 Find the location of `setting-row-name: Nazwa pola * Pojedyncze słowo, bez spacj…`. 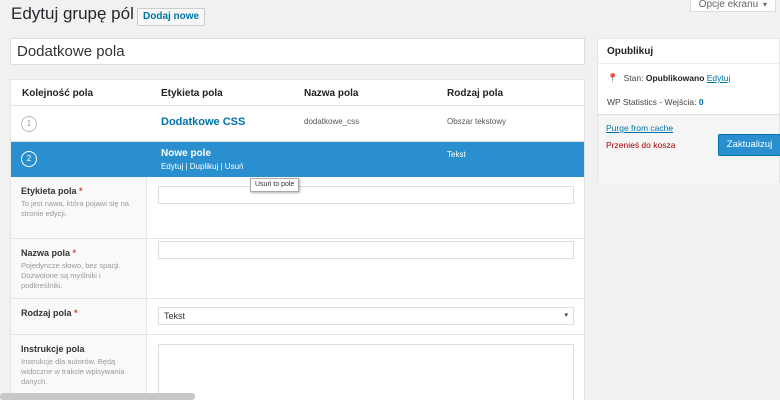

setting-row-name: Nazwa pola * Pojedyncze słowo, bez spacj… is located at coordinates (297, 269).